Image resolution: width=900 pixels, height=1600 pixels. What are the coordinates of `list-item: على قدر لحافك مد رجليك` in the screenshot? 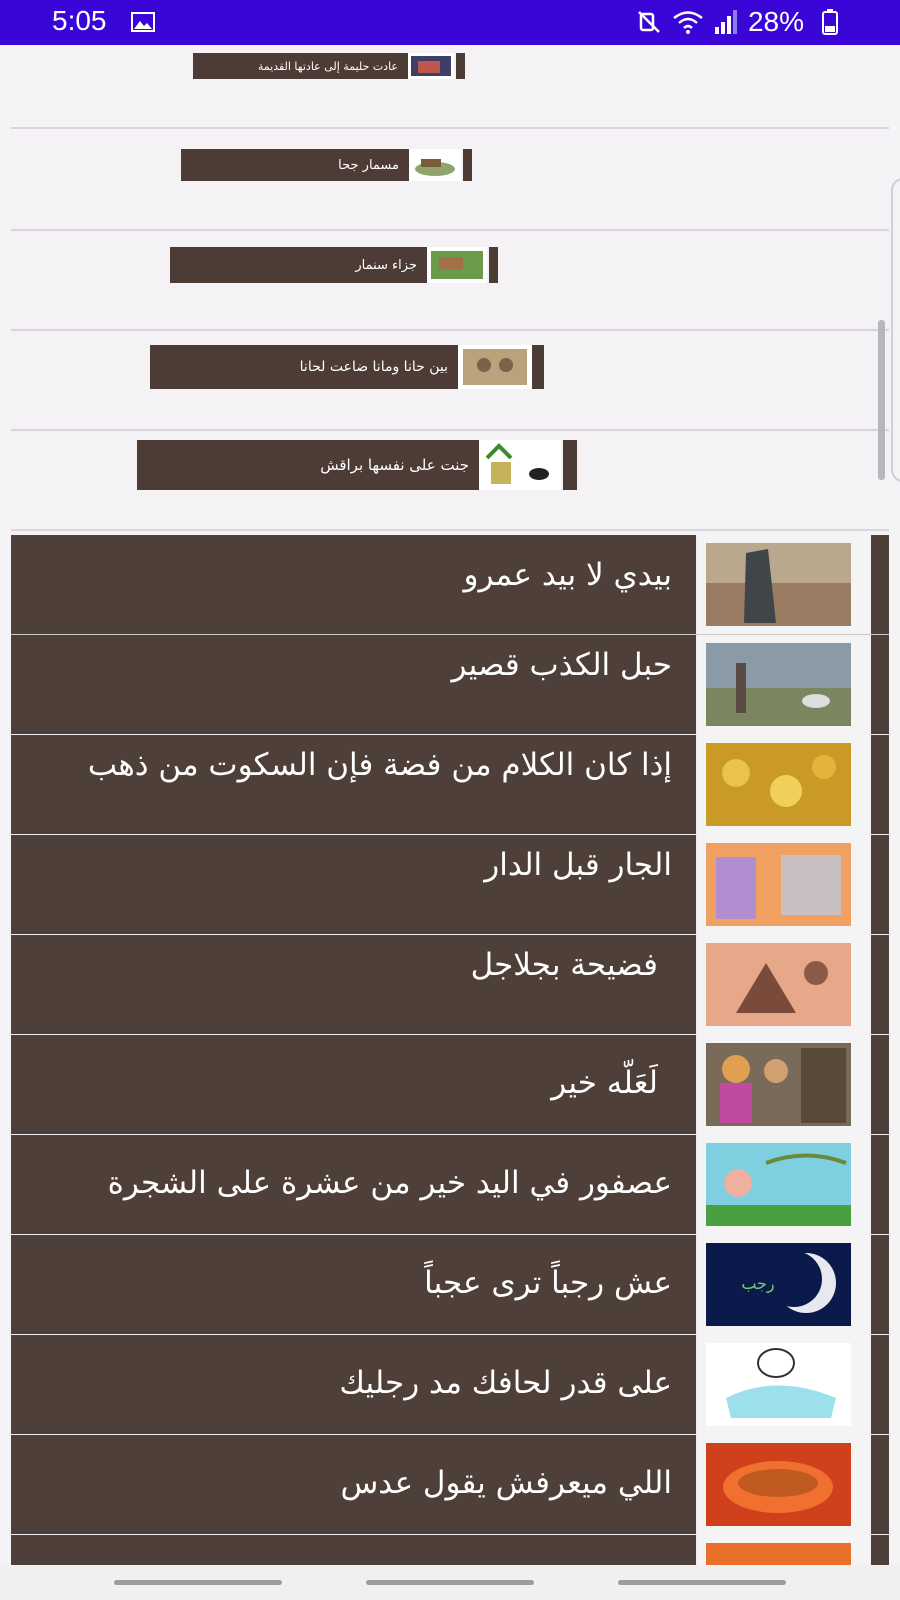 It's located at (450, 1384).